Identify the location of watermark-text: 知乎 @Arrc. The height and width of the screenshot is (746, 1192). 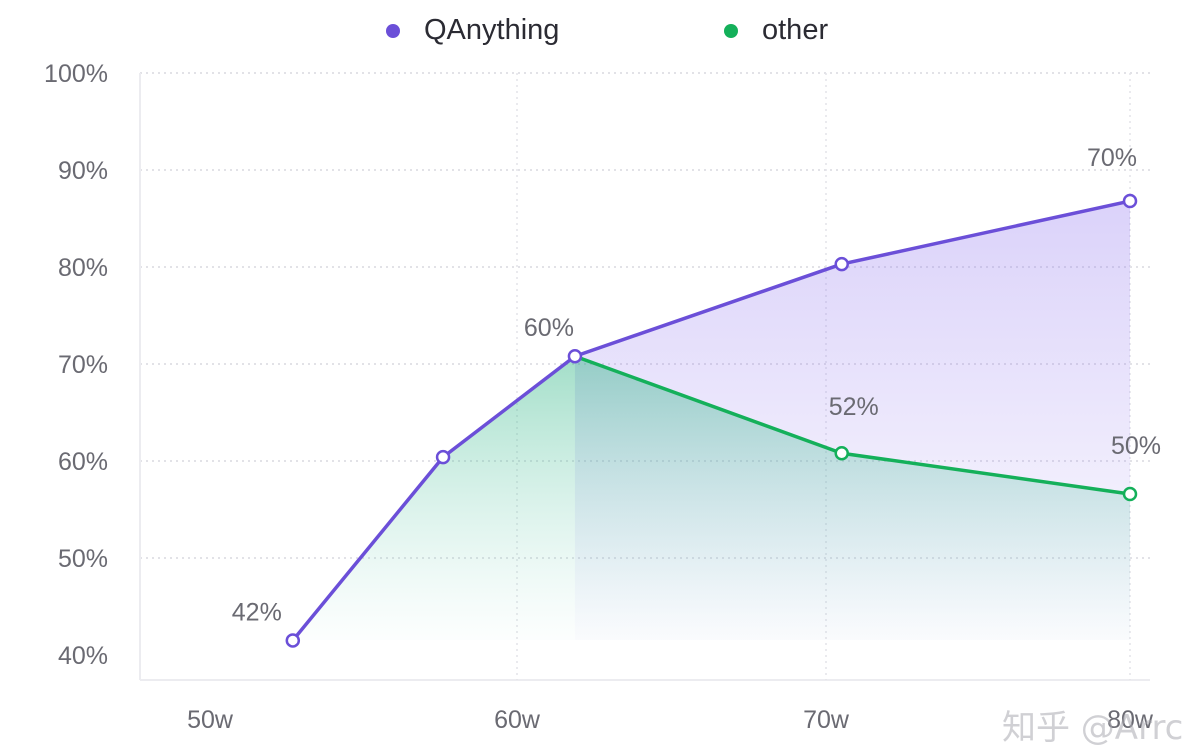
(1093, 727).